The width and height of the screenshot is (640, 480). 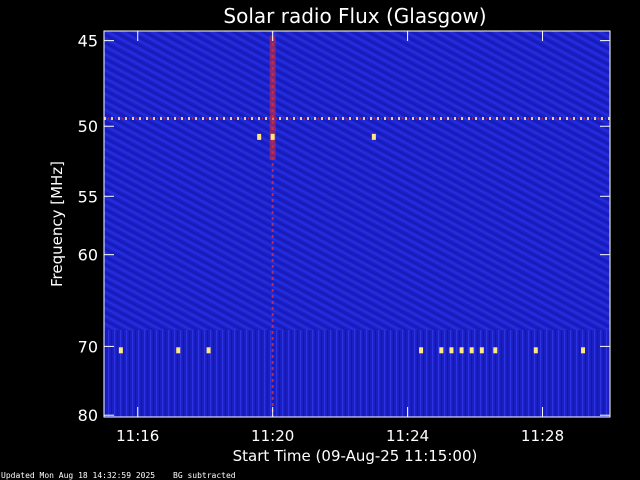 What do you see at coordinates (354, 16) in the screenshot?
I see `chart-title: Solar radio Flux (Glasgow)` at bounding box center [354, 16].